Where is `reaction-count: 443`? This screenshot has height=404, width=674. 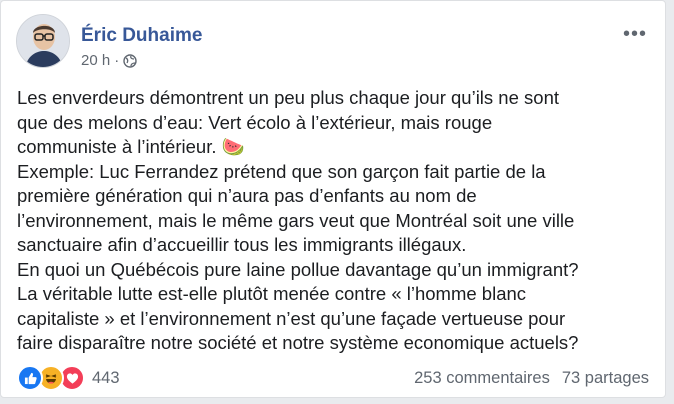 reaction-count: 443 is located at coordinates (106, 378).